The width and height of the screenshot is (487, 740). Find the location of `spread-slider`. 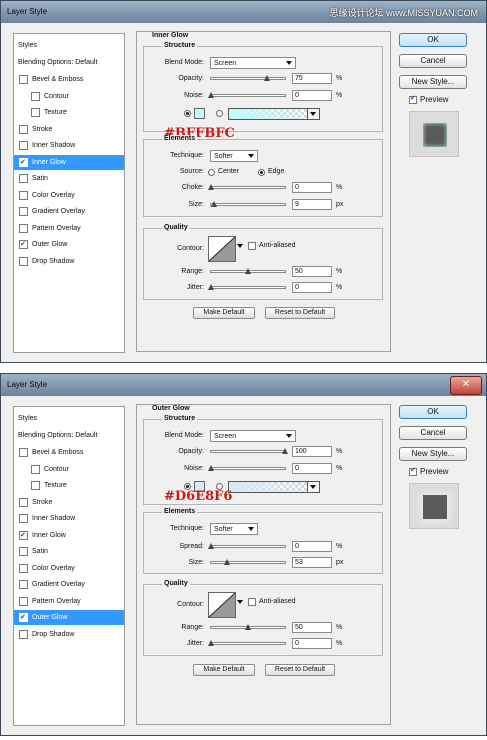

spread-slider is located at coordinates (247, 546).